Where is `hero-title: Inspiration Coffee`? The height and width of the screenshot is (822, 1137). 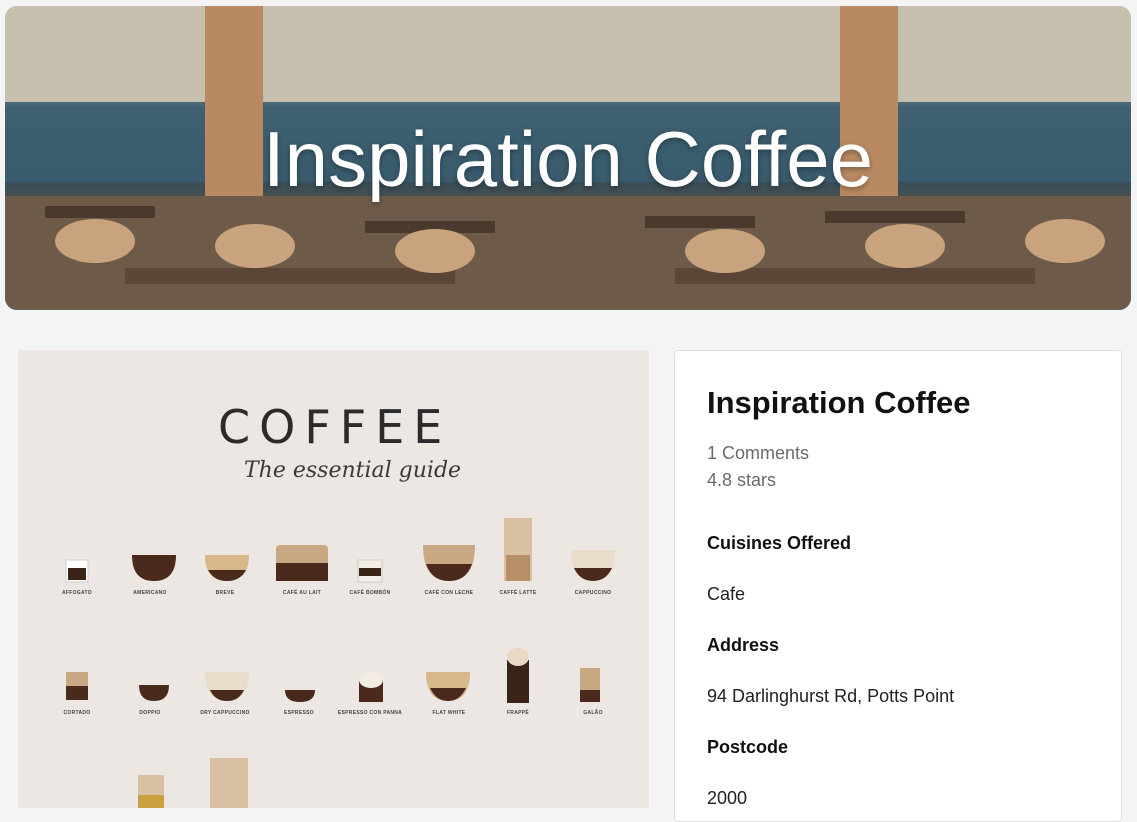 hero-title: Inspiration Coffee is located at coordinates (568, 159).